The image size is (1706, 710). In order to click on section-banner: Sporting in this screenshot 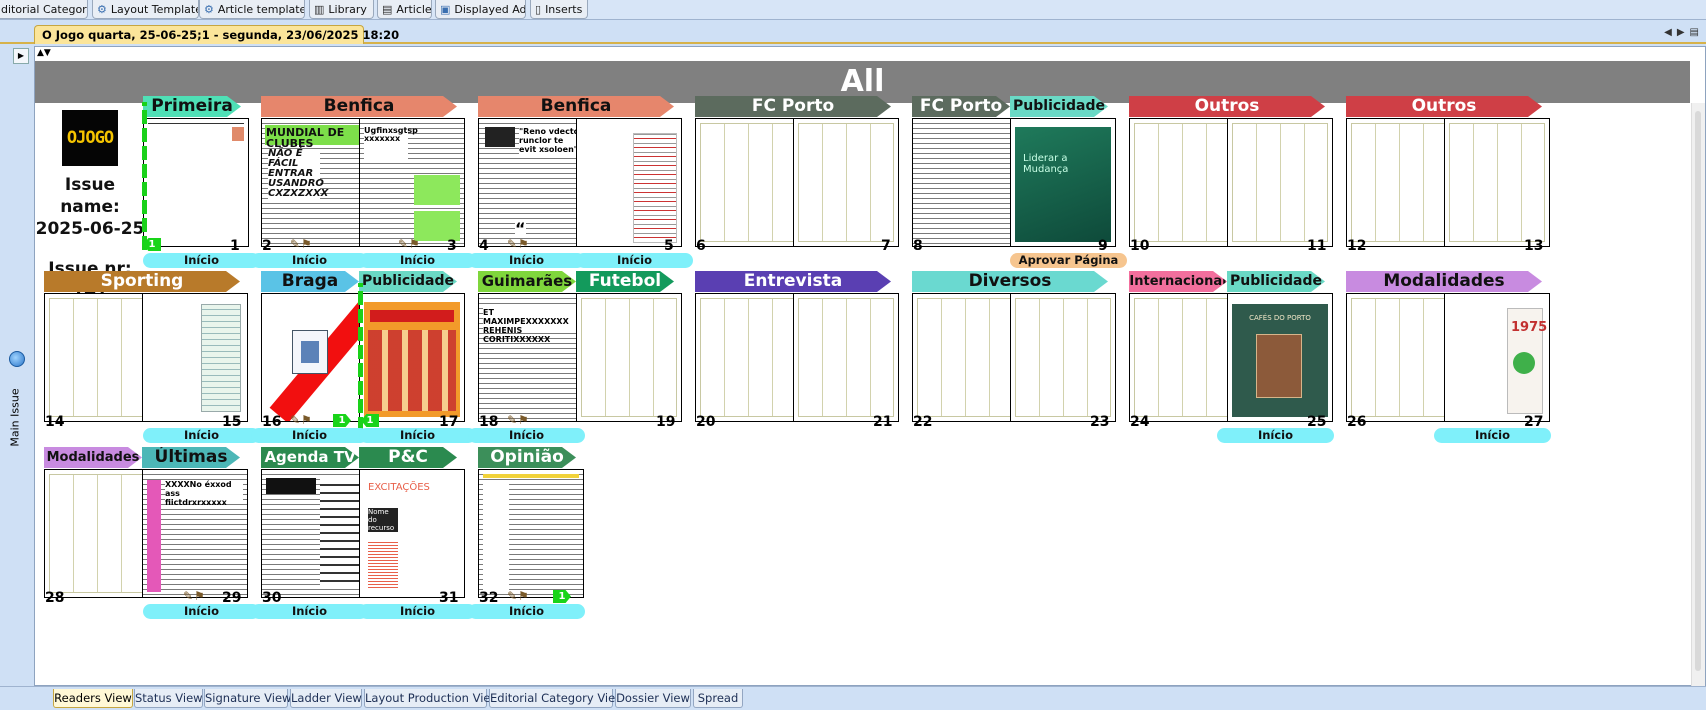, I will do `click(142, 281)`.